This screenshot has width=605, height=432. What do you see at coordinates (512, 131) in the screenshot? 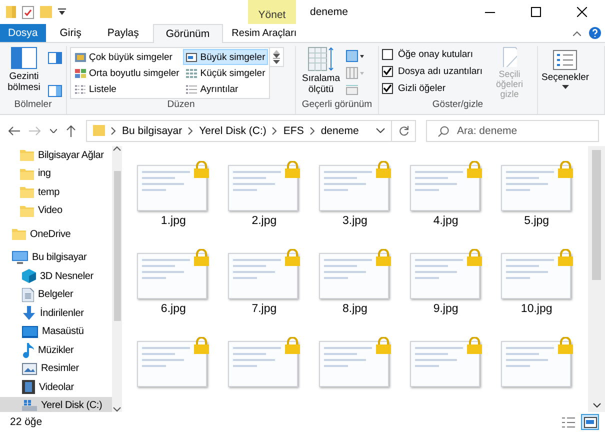
I see `search-field: Ara: deneme` at bounding box center [512, 131].